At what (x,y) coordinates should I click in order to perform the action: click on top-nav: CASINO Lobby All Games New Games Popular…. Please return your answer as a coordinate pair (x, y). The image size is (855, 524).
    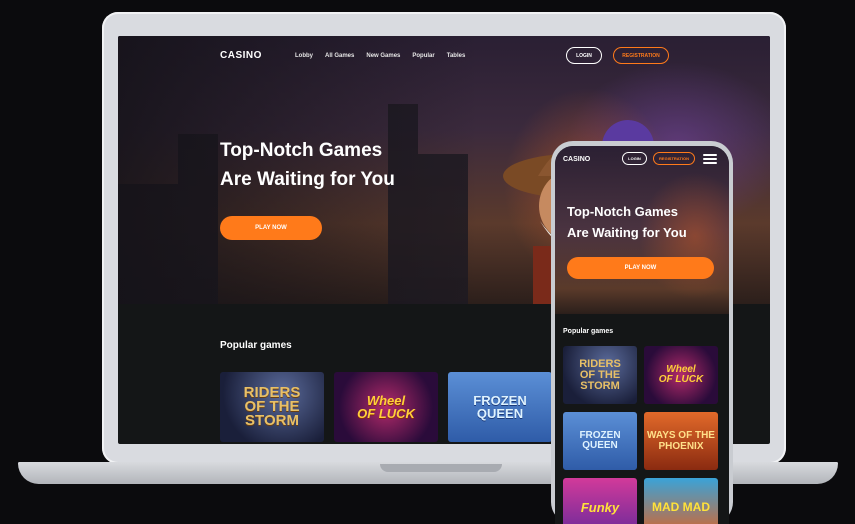
    Looking at the image, I should click on (444, 56).